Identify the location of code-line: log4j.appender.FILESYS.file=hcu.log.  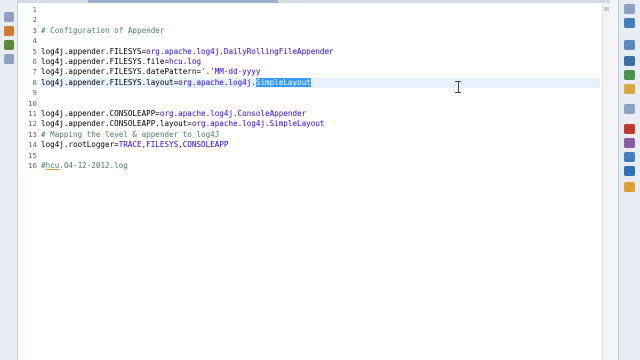
(121, 62).